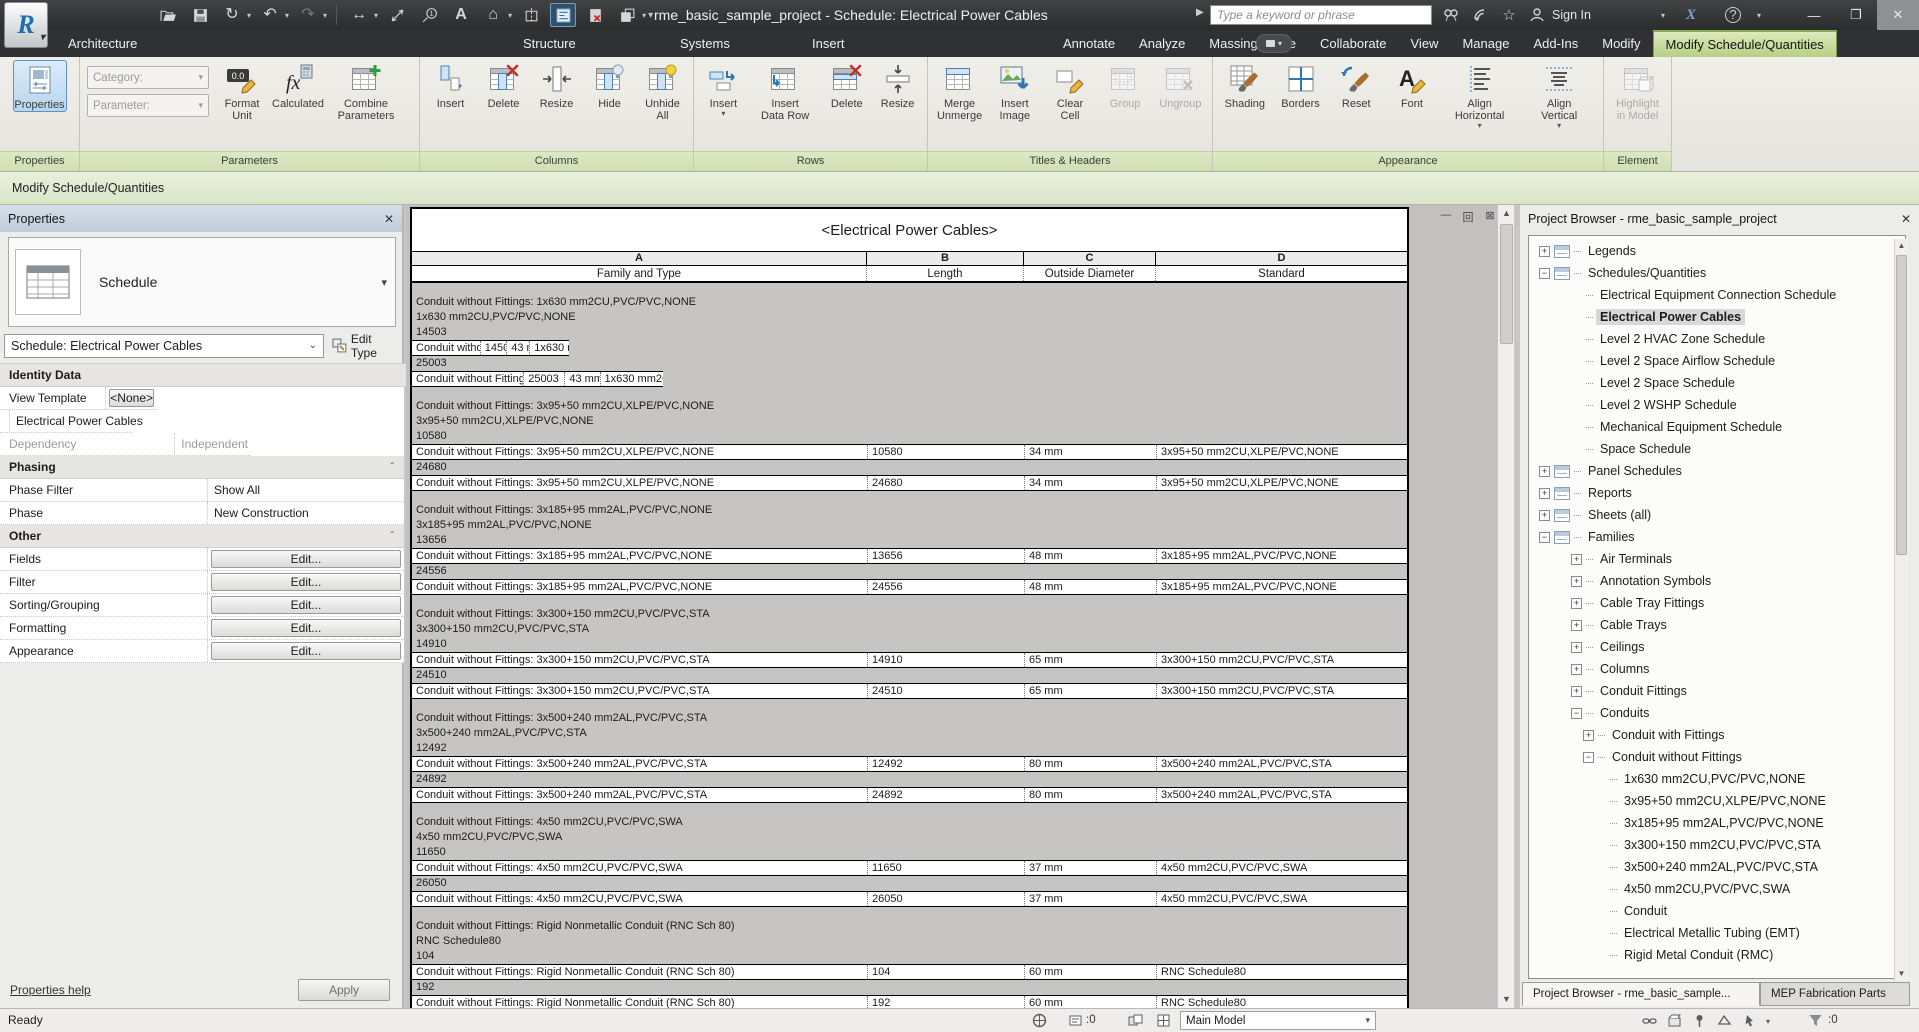 Image resolution: width=1919 pixels, height=1032 pixels. I want to click on ribbon-tab: Architecture, so click(283, 43).